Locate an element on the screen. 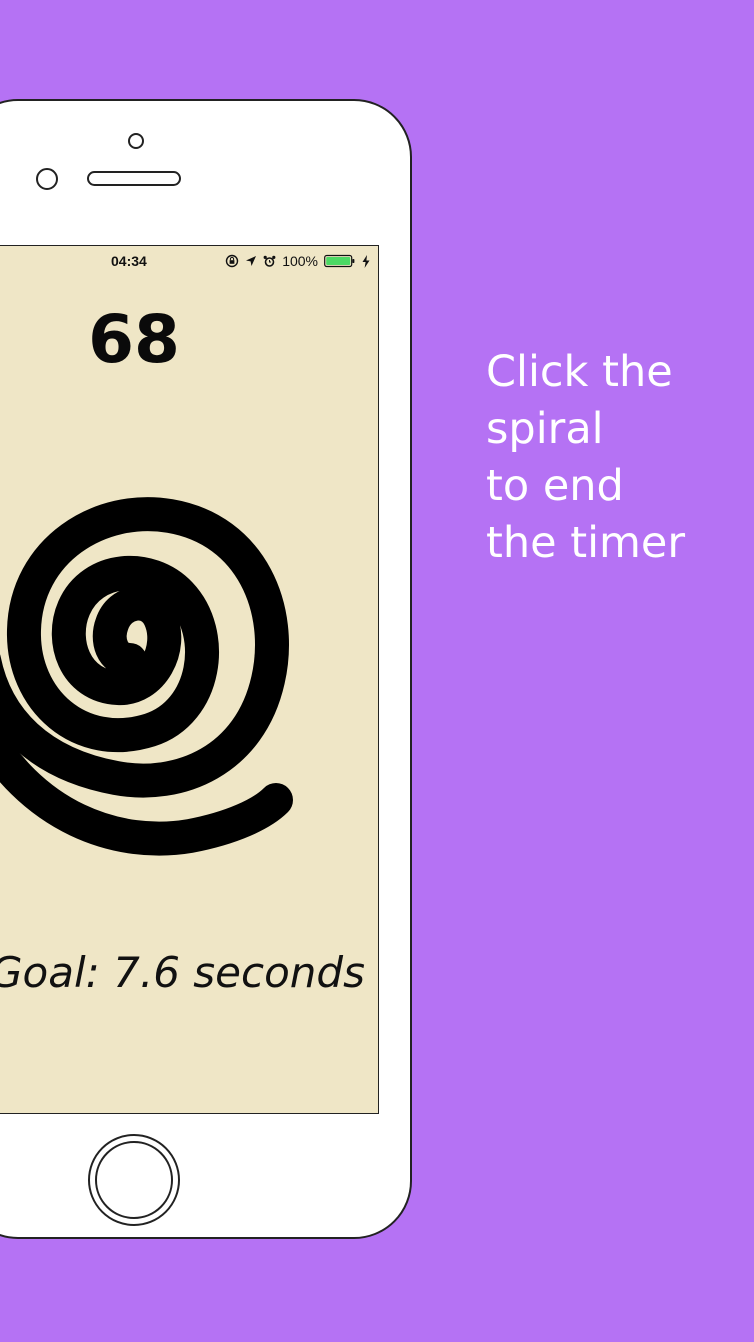 This screenshot has height=1342, width=754. status-bar: 04:34 100% is located at coordinates (189, 261).